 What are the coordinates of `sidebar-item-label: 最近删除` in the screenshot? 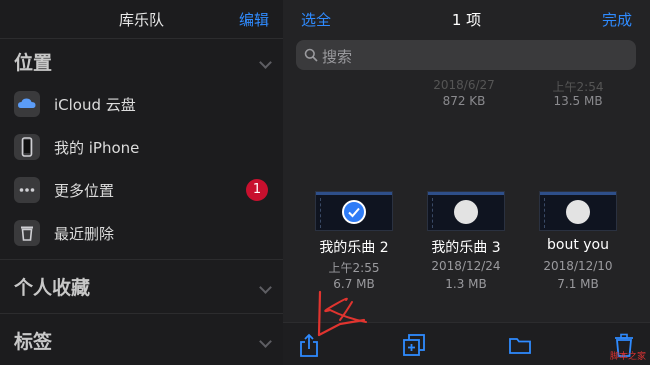 It's located at (84, 234).